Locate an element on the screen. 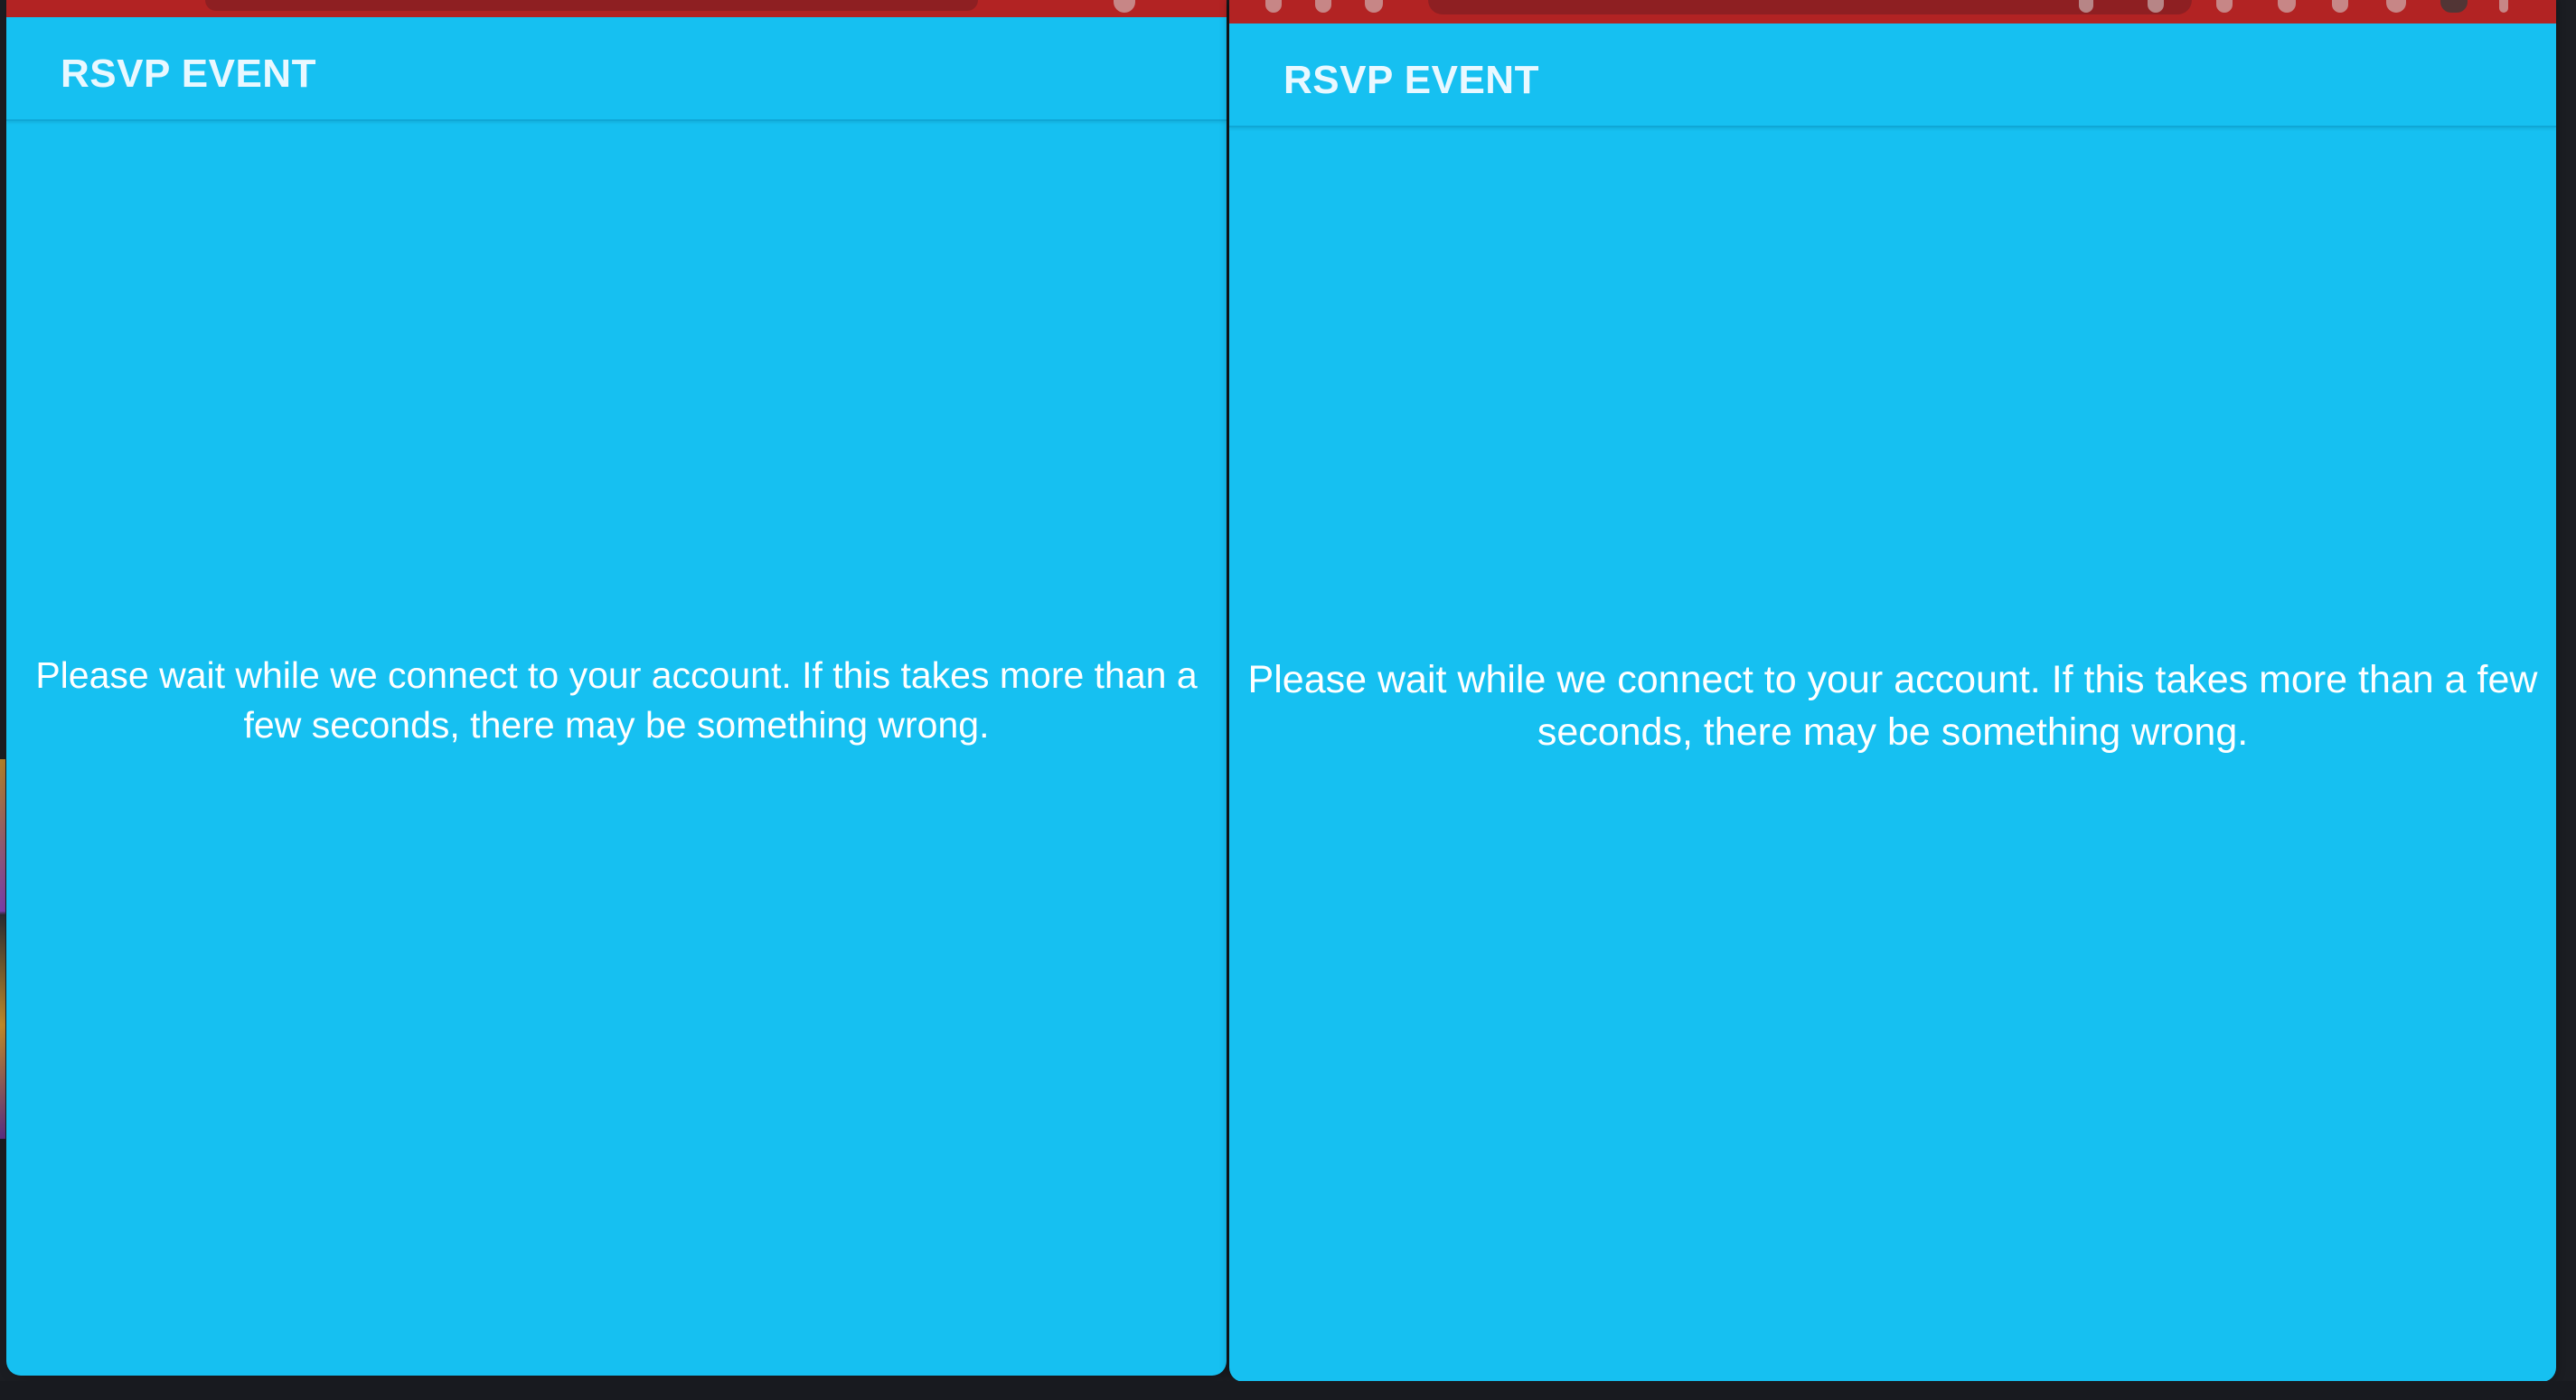 This screenshot has width=2576, height=1400. avatar is located at coordinates (2454, 7).